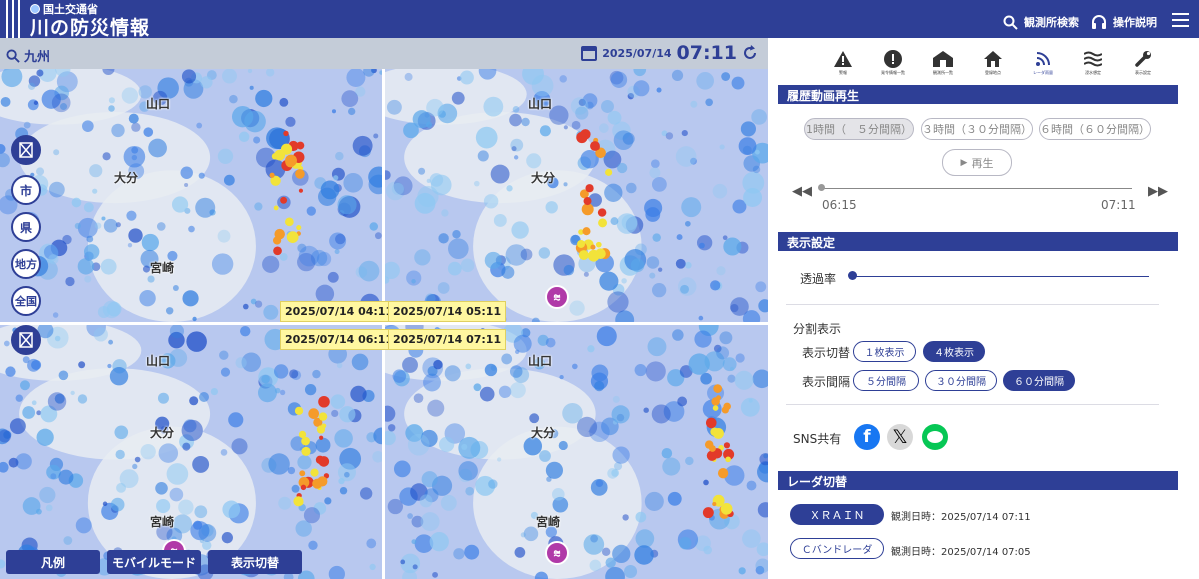  Describe the element at coordinates (1039, 380) in the screenshot. I see `interval-60min-button: ６０分間隔` at that location.